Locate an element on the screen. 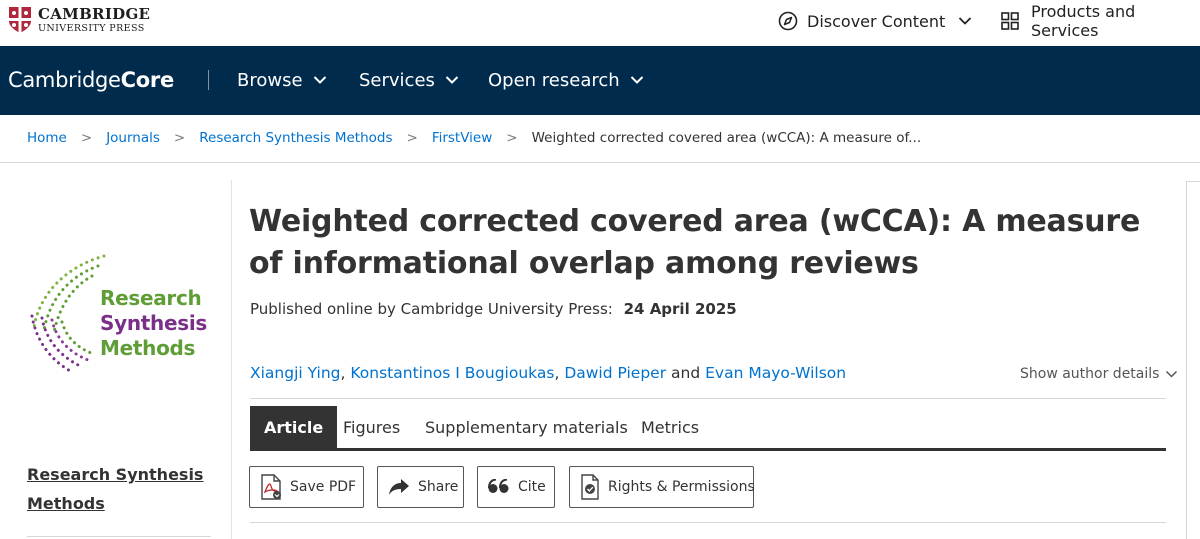  document-check-icon is located at coordinates (590, 487).